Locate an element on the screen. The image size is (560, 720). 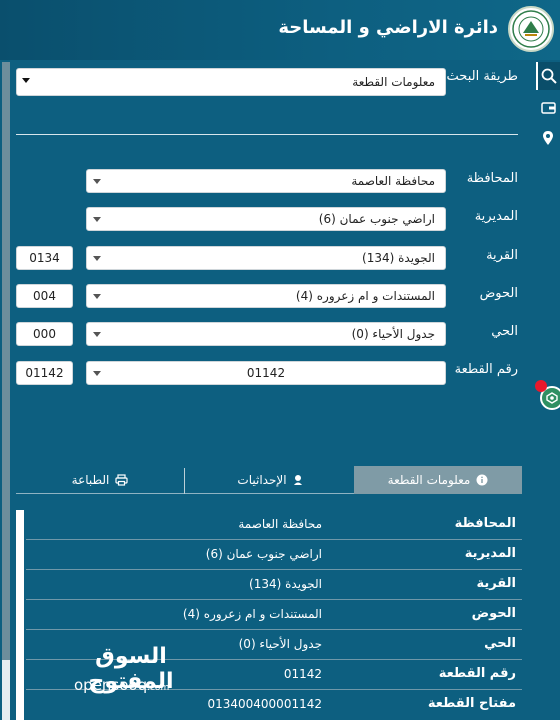
notification-dot is located at coordinates (541, 386).